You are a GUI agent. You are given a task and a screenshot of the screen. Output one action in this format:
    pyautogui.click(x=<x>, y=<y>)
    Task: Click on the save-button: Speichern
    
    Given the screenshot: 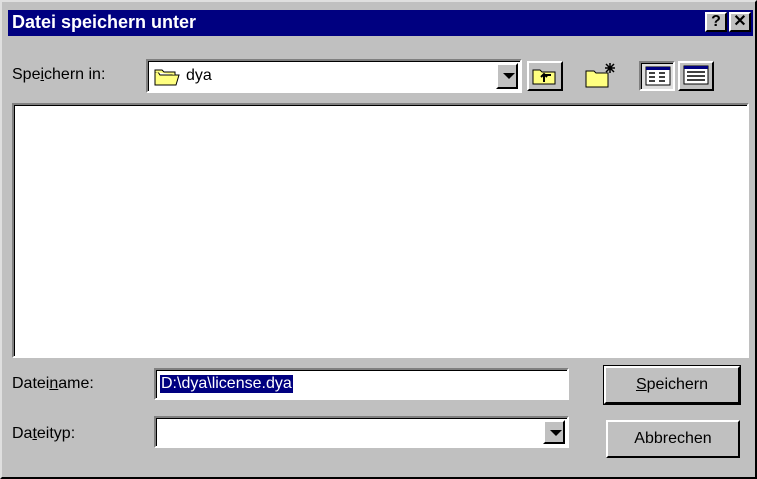 What is the action you would take?
    pyautogui.click(x=672, y=385)
    